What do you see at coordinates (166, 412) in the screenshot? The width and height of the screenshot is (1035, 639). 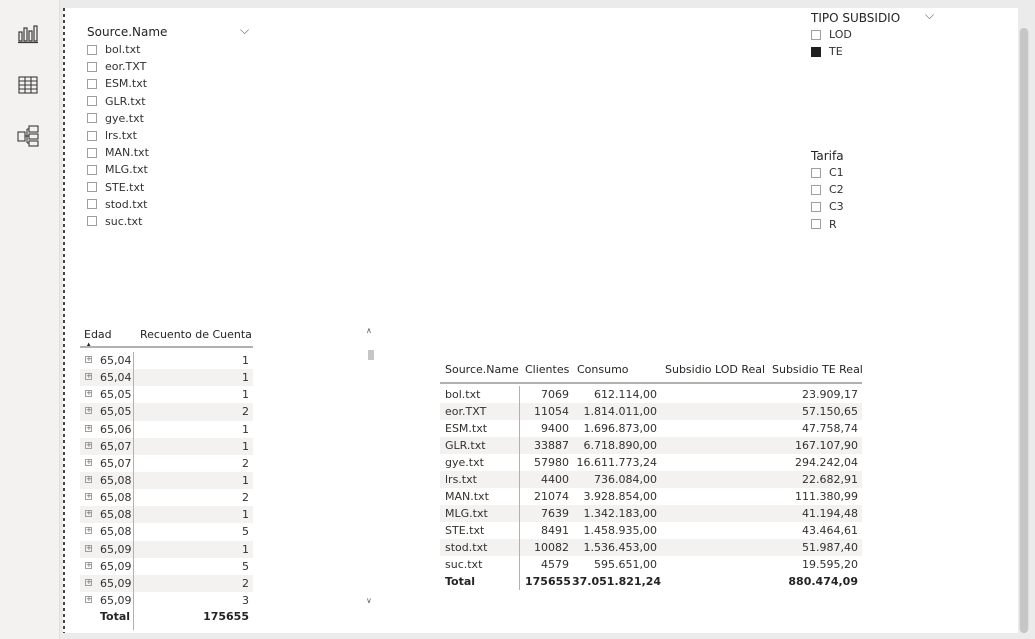 I see `table-row: +65,05 2` at bounding box center [166, 412].